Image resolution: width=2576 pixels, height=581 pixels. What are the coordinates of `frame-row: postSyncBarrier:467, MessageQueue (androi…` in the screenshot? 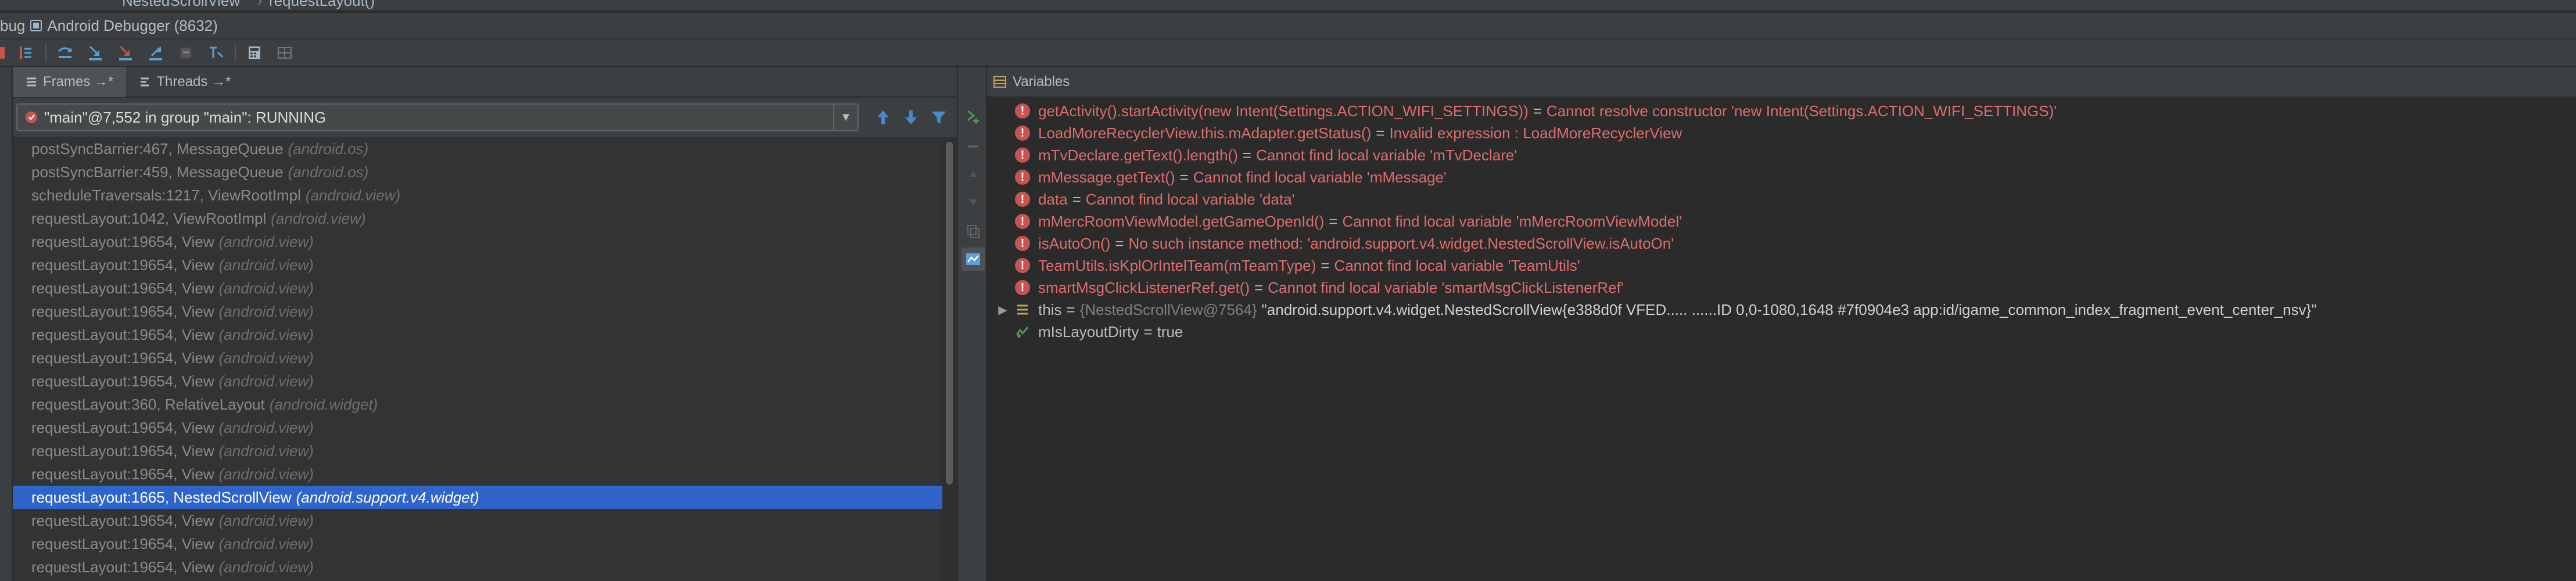 It's located at (477, 148).